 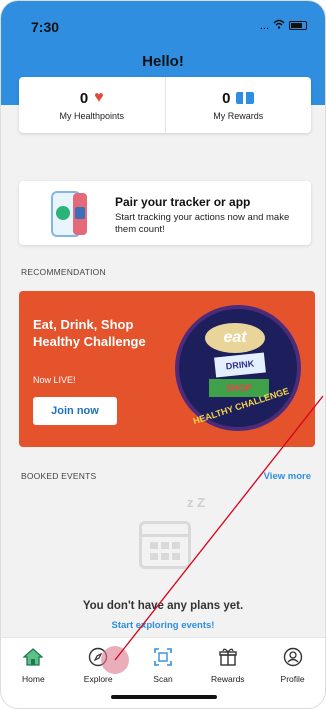 I want to click on points-card: 0 ♥ My Healthpoints 0 My Rewards, so click(x=165, y=105).